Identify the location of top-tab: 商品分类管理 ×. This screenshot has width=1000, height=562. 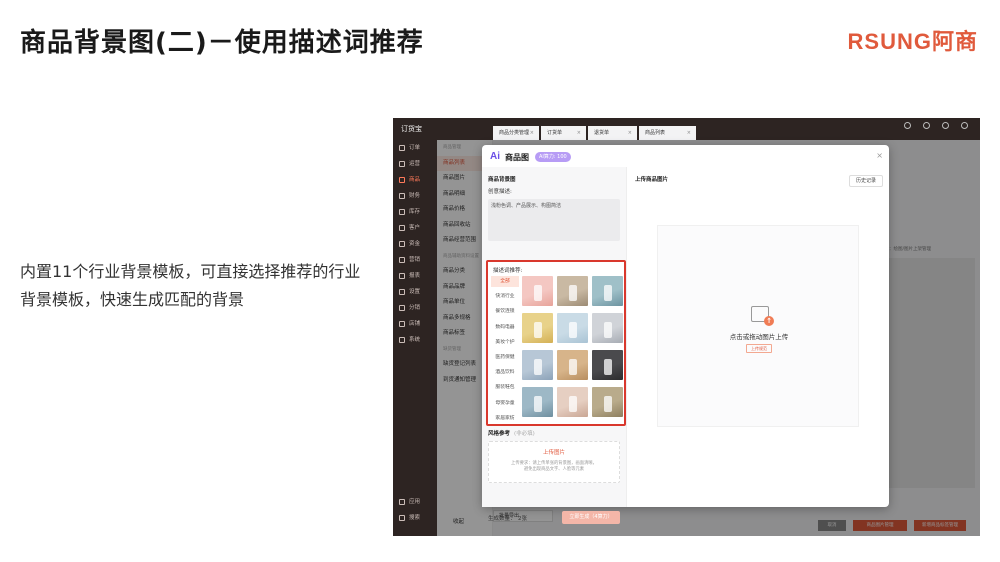
(516, 133).